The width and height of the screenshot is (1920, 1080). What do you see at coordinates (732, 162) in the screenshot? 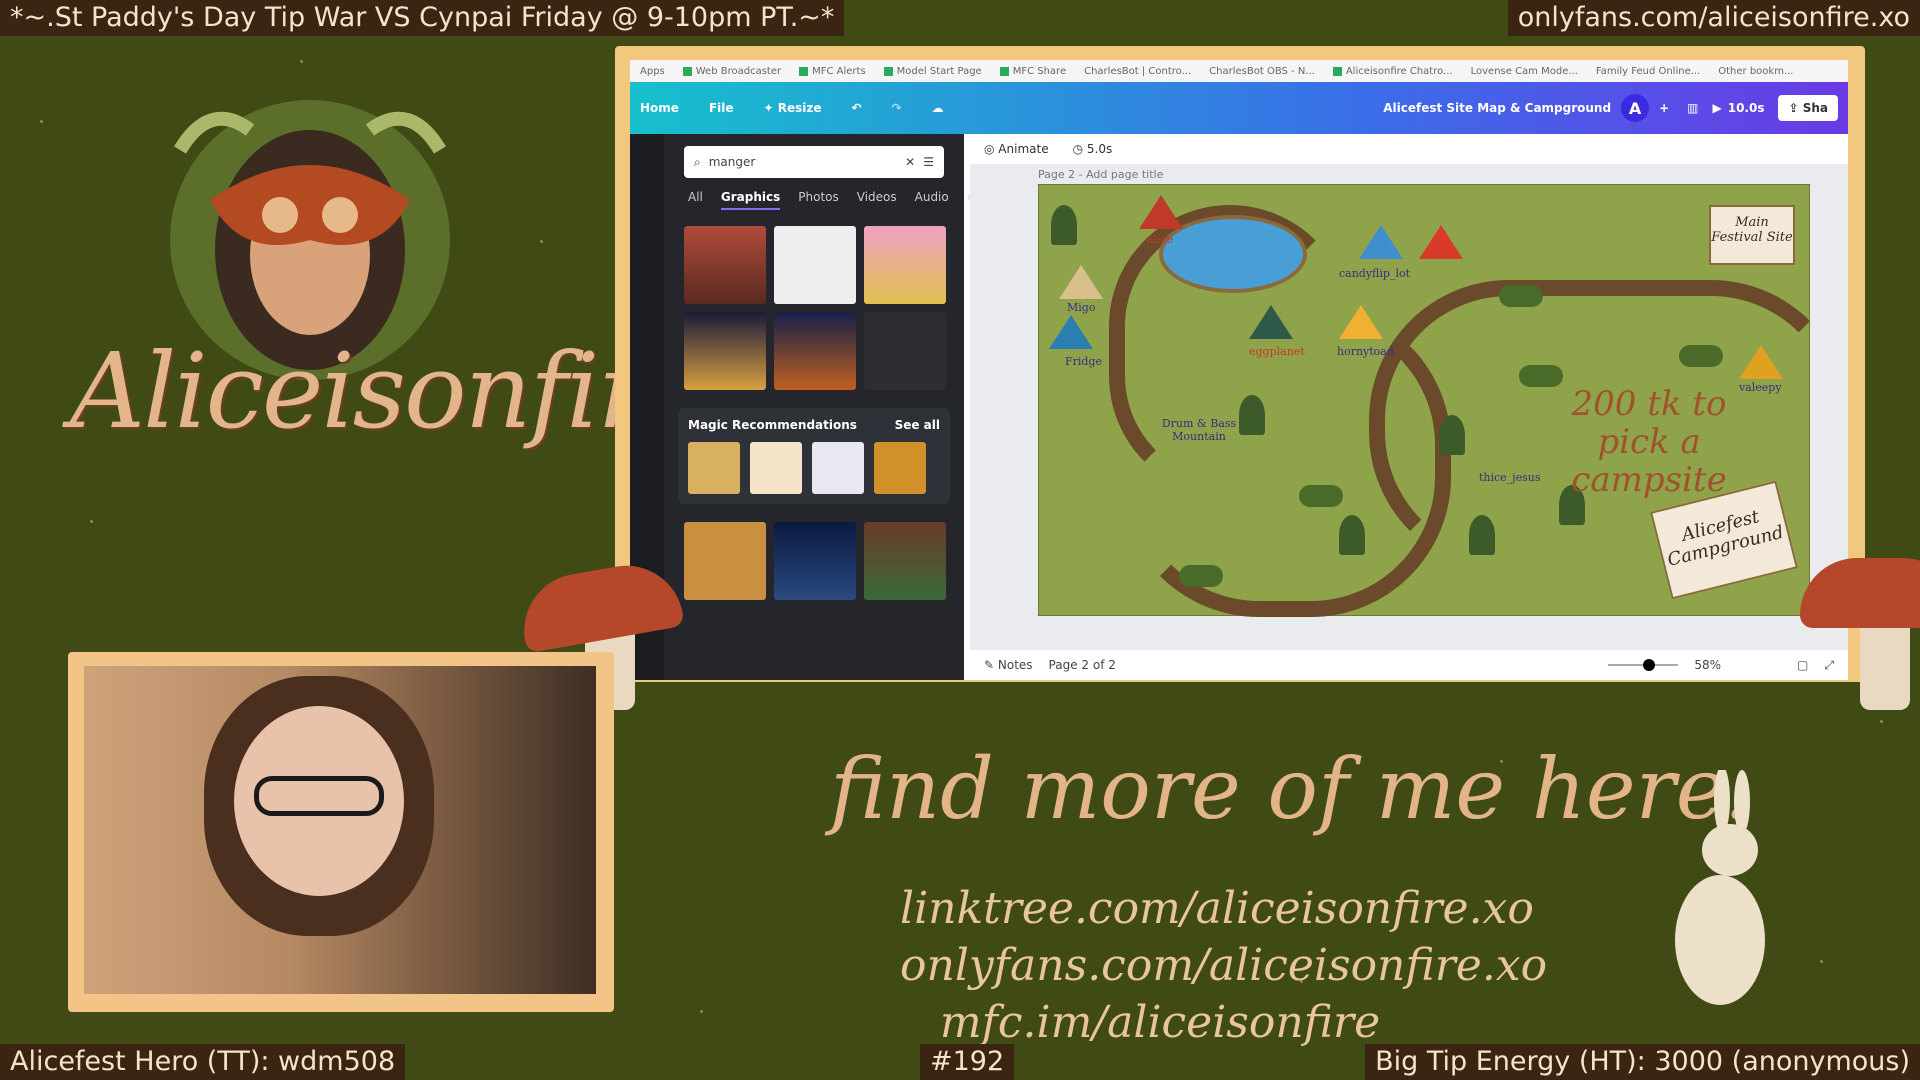
I see `search-value: manger` at bounding box center [732, 162].